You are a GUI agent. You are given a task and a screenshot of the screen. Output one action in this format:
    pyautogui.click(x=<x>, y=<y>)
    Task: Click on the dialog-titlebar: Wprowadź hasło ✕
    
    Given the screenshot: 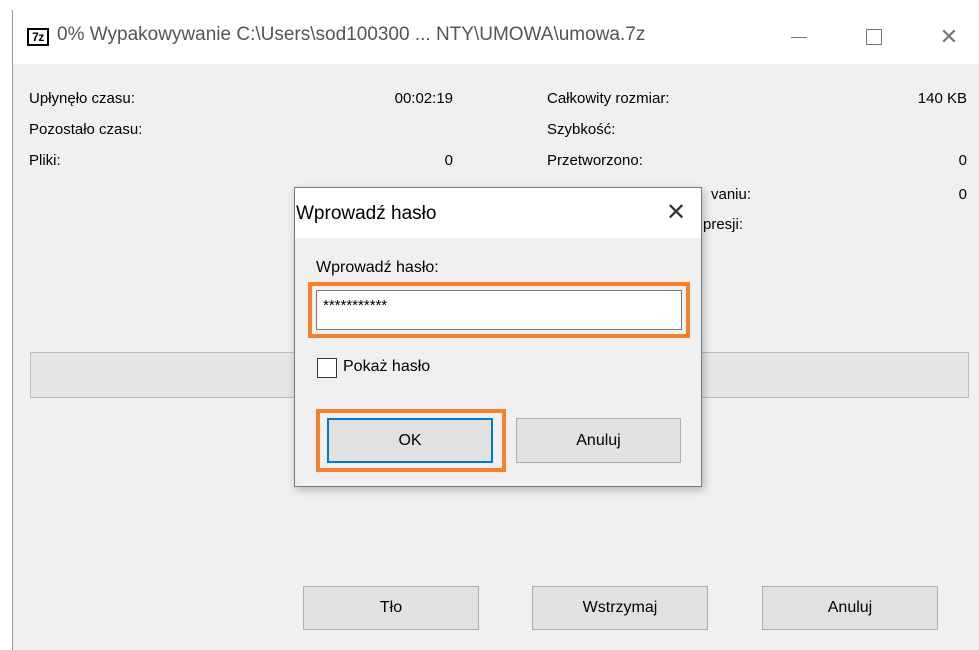 What is the action you would take?
    pyautogui.click(x=498, y=213)
    